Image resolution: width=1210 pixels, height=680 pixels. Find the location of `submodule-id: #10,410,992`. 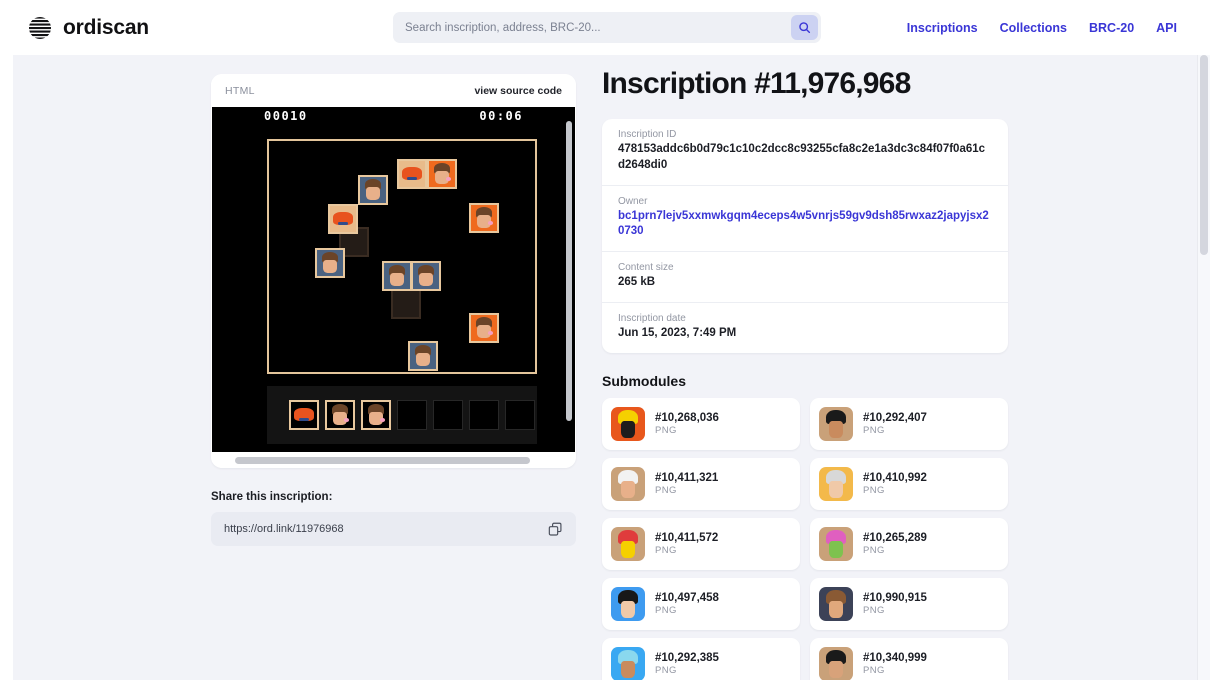

submodule-id: #10,410,992 is located at coordinates (895, 477).